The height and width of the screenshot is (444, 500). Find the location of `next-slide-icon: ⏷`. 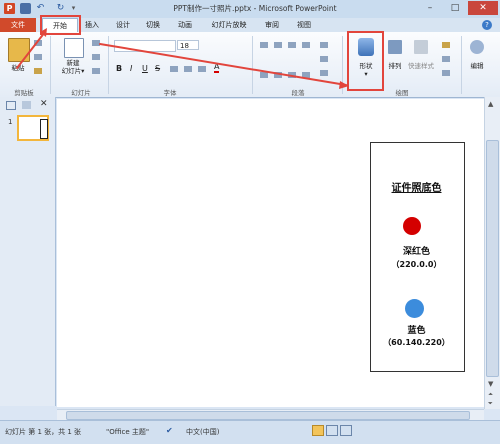

next-slide-icon: ⏷ is located at coordinates (490, 404).